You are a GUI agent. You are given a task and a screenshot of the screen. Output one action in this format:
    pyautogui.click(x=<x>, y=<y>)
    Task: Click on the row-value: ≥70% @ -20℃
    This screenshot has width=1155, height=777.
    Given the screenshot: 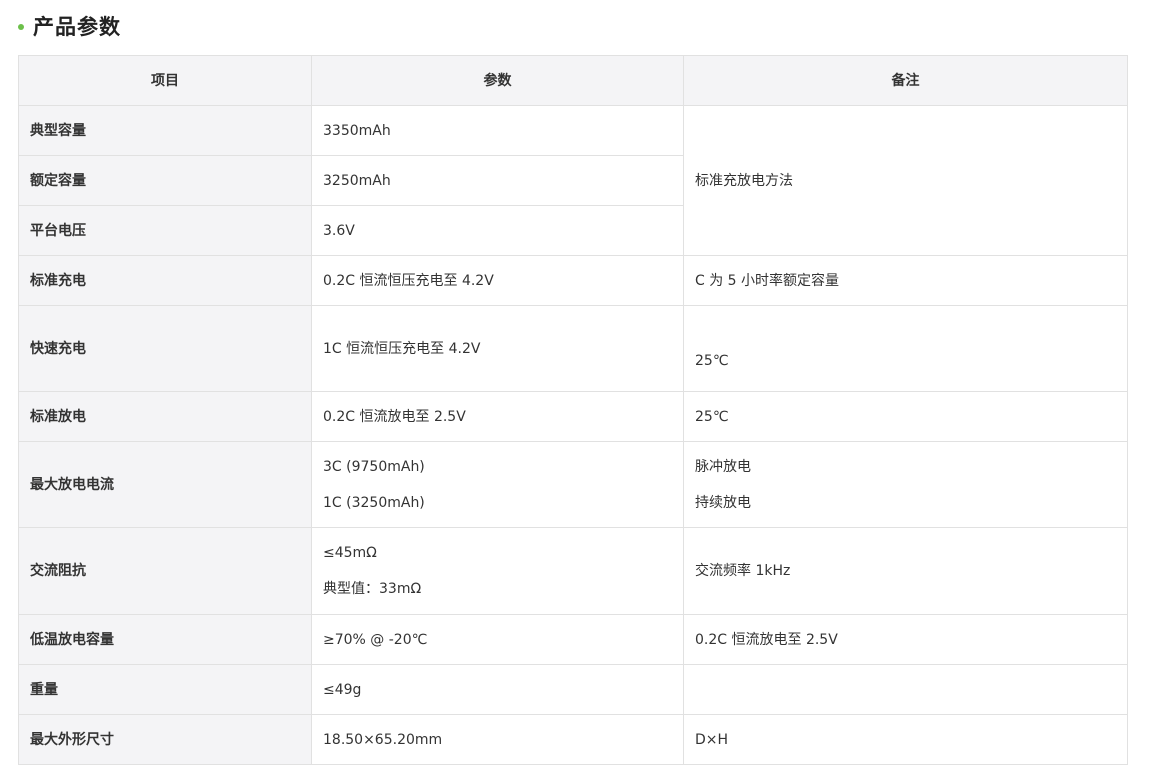 What is the action you would take?
    pyautogui.click(x=497, y=639)
    